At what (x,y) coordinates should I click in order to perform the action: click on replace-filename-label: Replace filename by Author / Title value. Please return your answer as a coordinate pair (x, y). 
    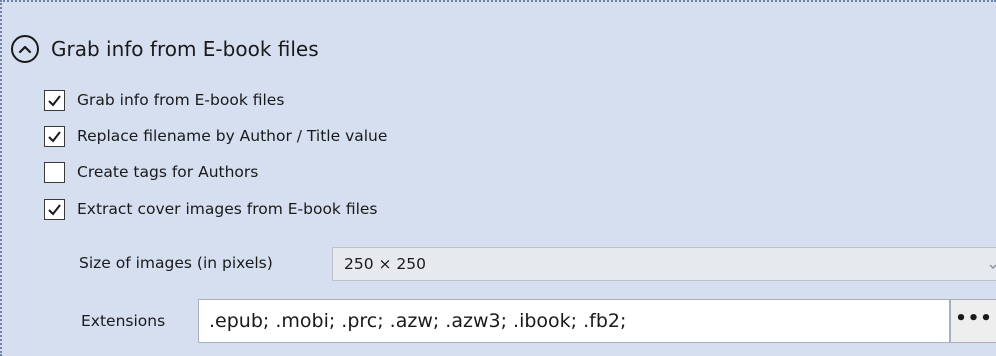
    Looking at the image, I should click on (232, 136).